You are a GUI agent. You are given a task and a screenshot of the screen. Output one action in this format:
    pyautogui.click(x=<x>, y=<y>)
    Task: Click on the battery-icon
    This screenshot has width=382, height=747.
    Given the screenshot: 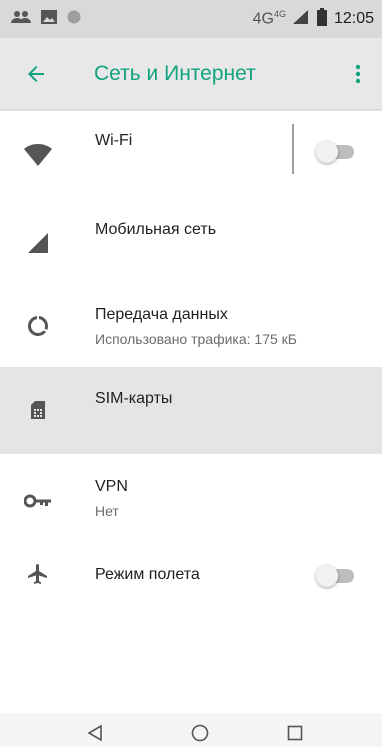 What is the action you would take?
    pyautogui.click(x=322, y=19)
    